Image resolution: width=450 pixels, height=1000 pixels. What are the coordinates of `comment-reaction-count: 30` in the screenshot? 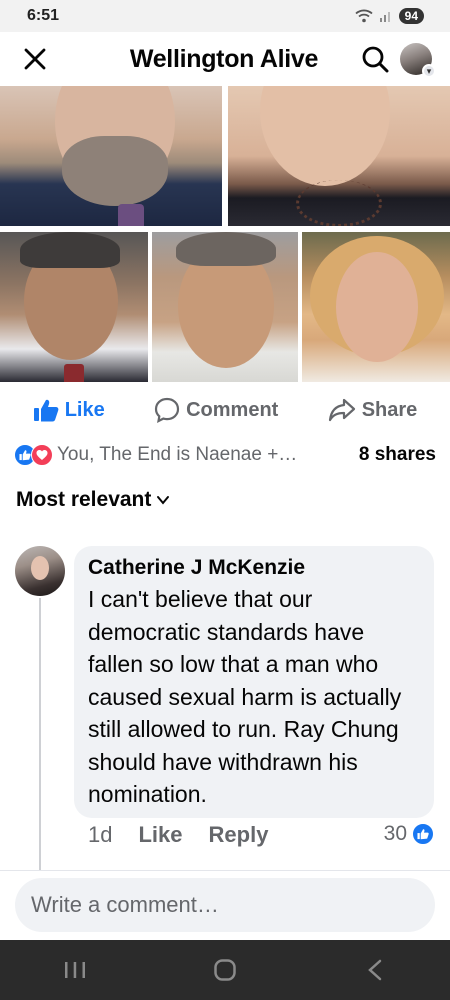 It's located at (409, 834).